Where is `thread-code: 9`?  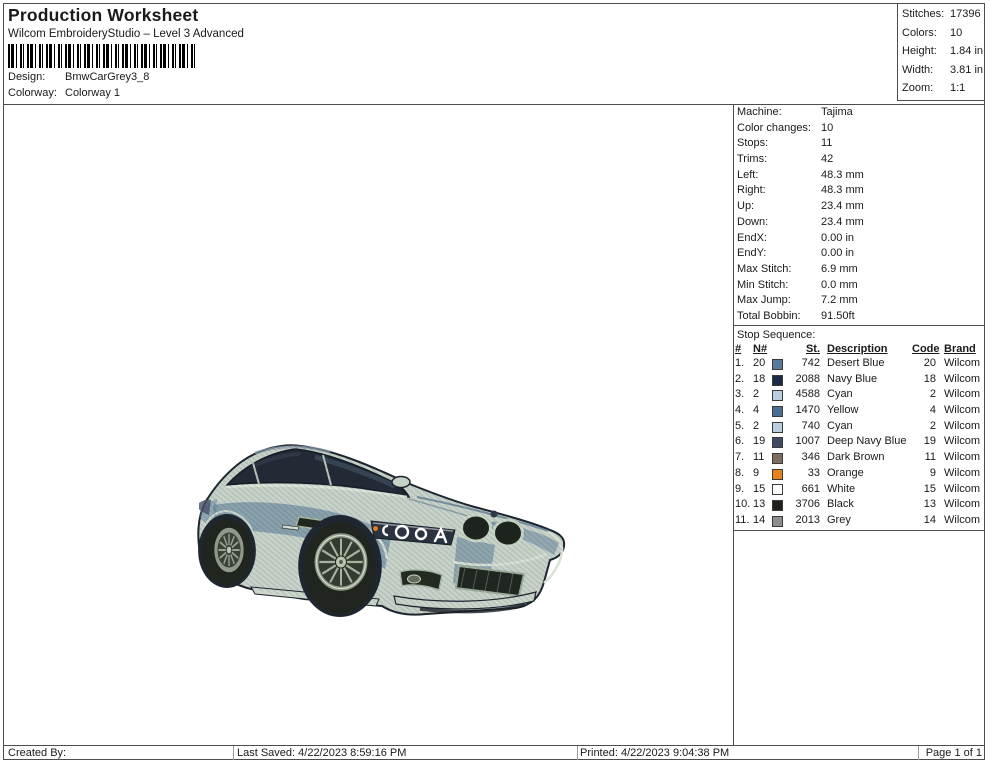 thread-code: 9 is located at coordinates (932, 472).